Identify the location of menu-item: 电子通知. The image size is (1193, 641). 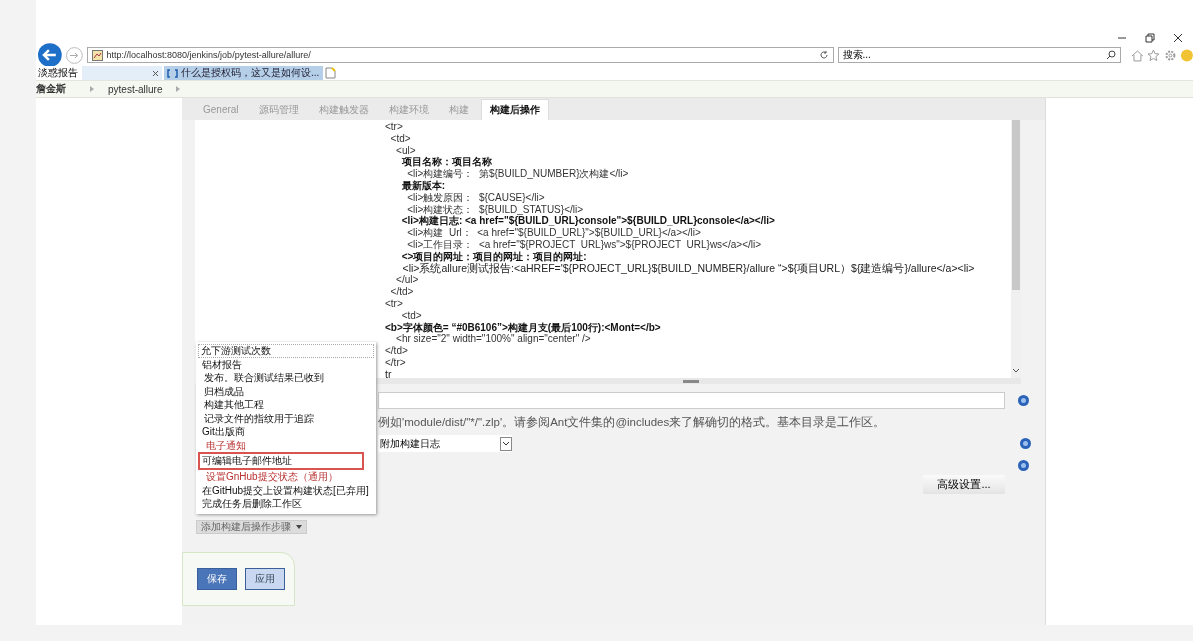
(286, 445).